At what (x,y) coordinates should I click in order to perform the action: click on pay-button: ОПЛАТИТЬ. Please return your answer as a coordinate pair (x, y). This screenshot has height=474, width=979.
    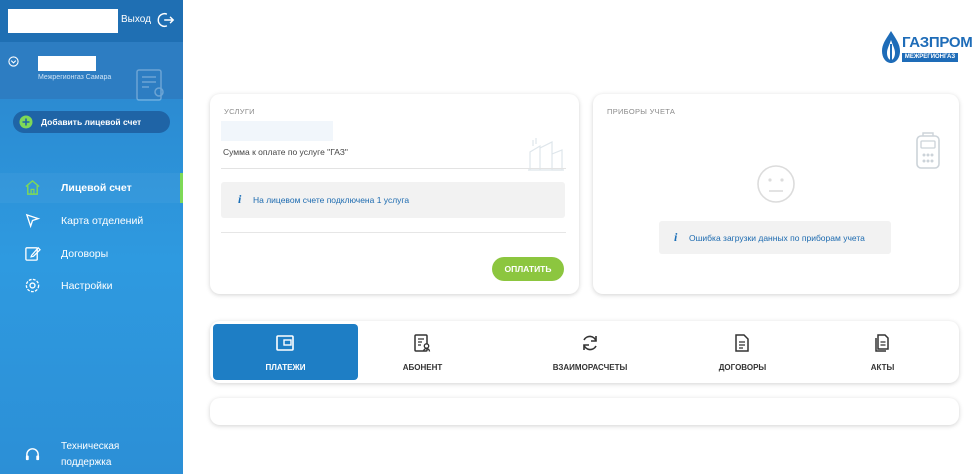
    Looking at the image, I should click on (528, 269).